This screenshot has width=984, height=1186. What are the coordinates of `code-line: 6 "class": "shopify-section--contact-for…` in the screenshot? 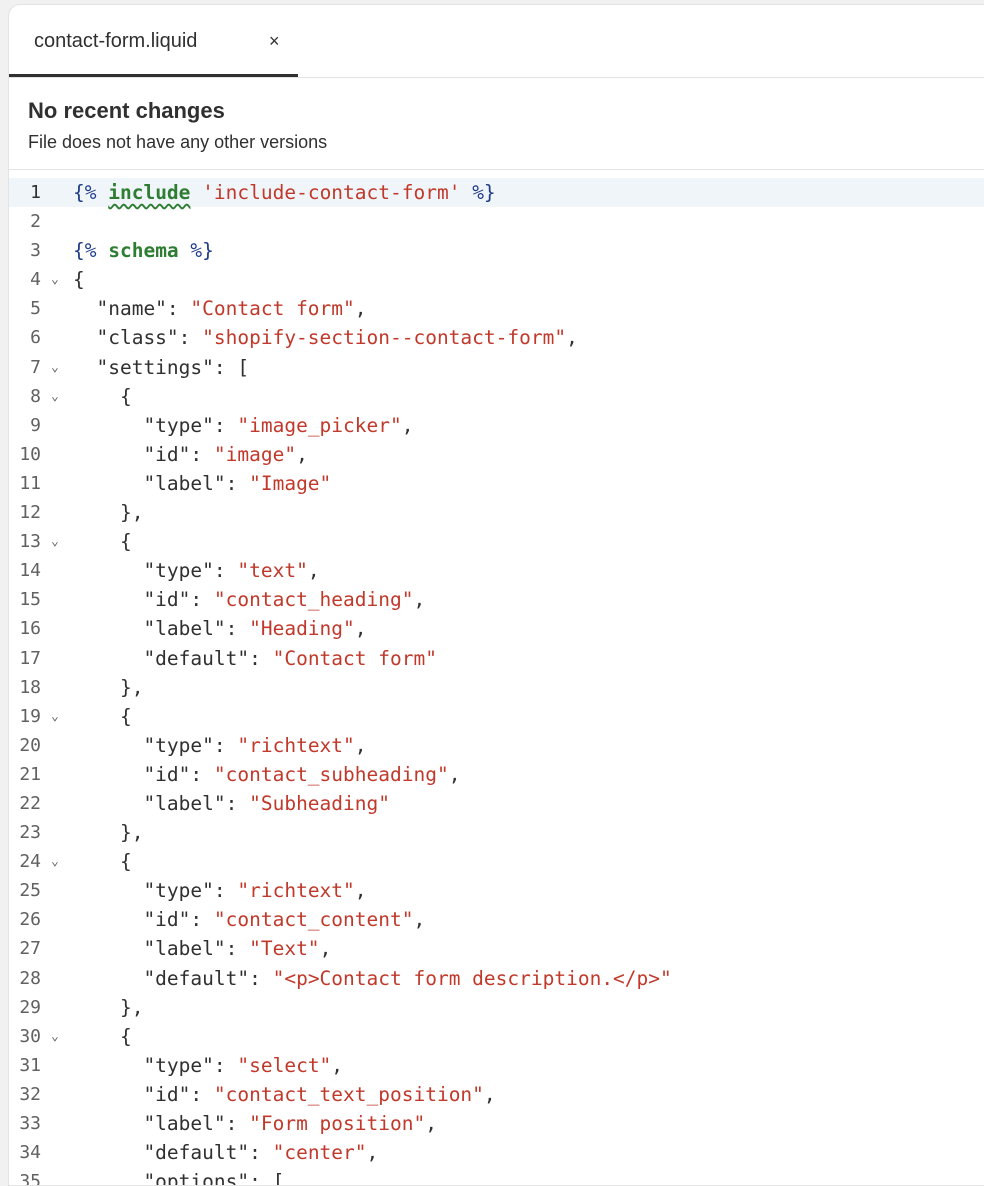 It's located at (496, 338).